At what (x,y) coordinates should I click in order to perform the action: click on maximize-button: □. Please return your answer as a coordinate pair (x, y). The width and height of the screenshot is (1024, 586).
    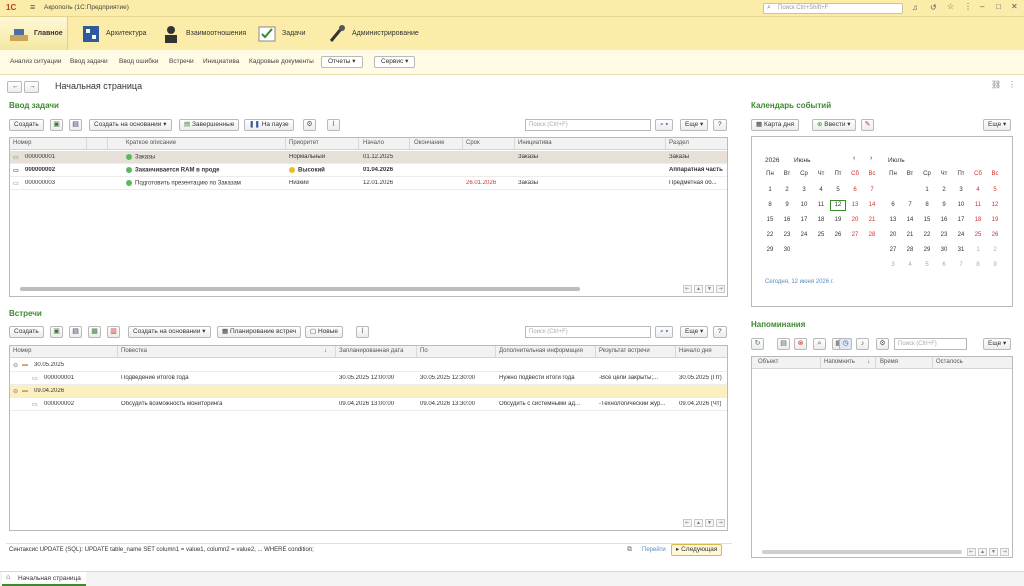
    Looking at the image, I should click on (998, 6).